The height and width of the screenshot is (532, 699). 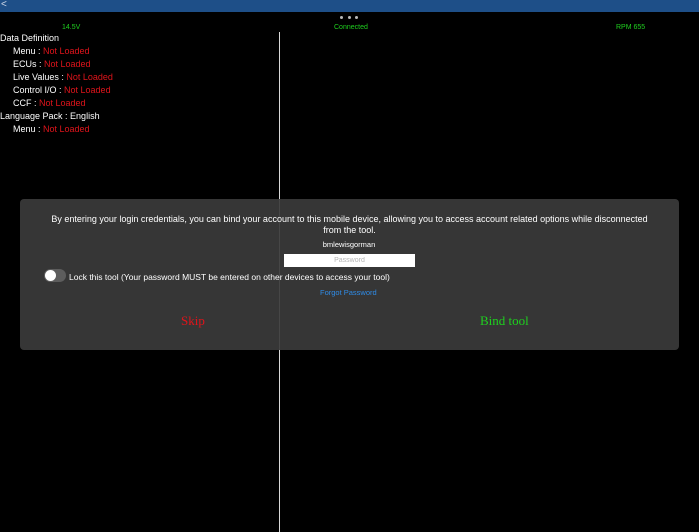 What do you see at coordinates (26, 103) in the screenshot?
I see `status-label: CCF :` at bounding box center [26, 103].